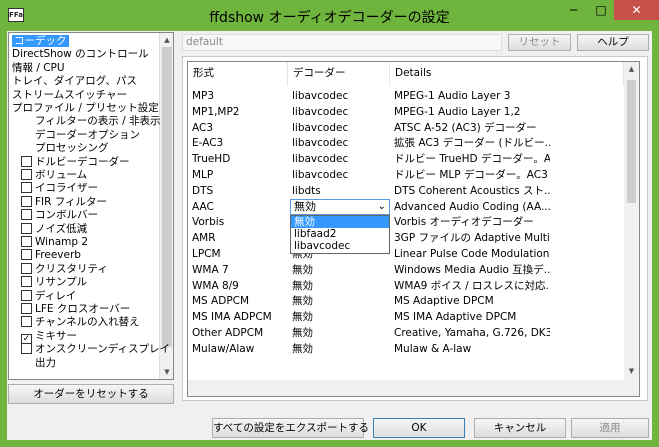 The image size is (659, 447). What do you see at coordinates (38, 68) in the screenshot?
I see `tree-item: 情報 / CPU` at bounding box center [38, 68].